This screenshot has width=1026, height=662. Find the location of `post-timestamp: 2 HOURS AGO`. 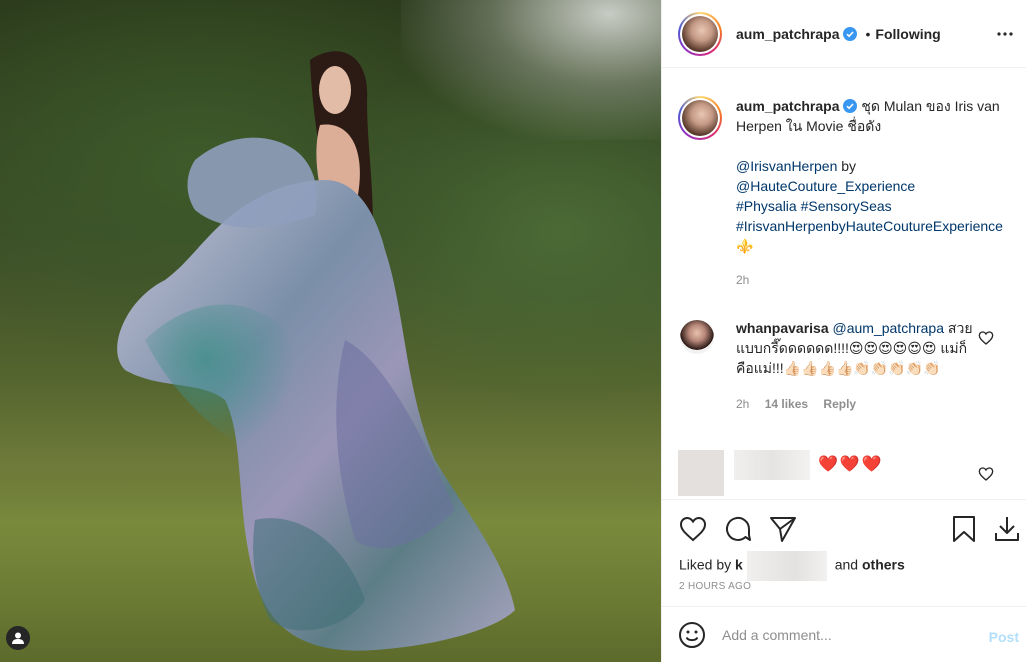

post-timestamp: 2 HOURS AGO is located at coordinates (715, 586).